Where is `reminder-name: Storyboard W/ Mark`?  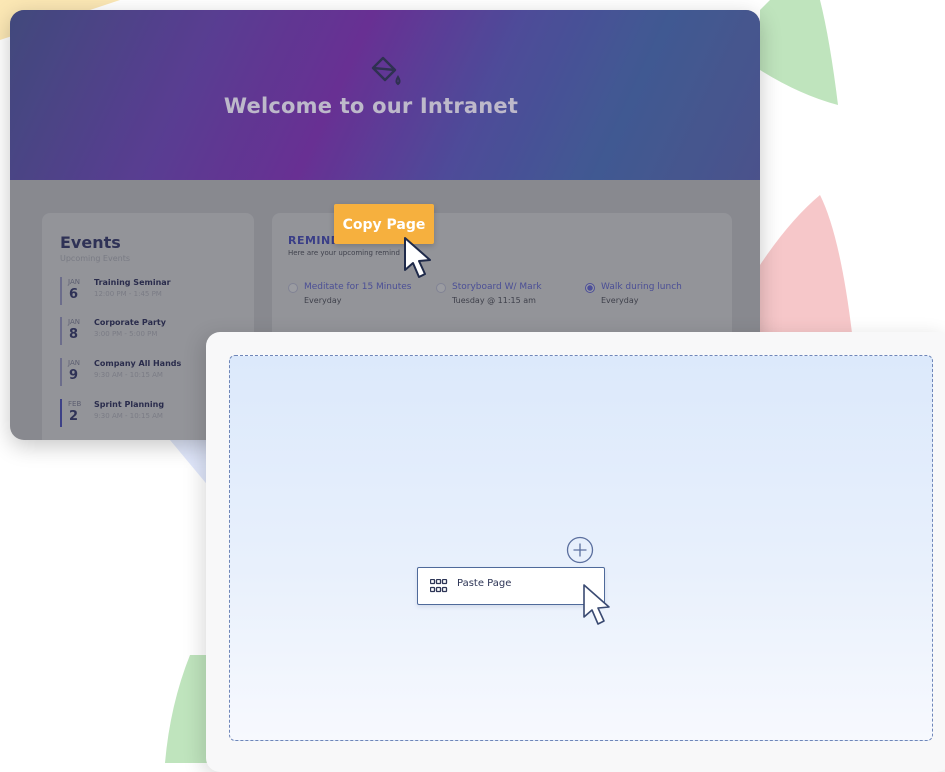
reminder-name: Storyboard W/ Mark is located at coordinates (497, 287).